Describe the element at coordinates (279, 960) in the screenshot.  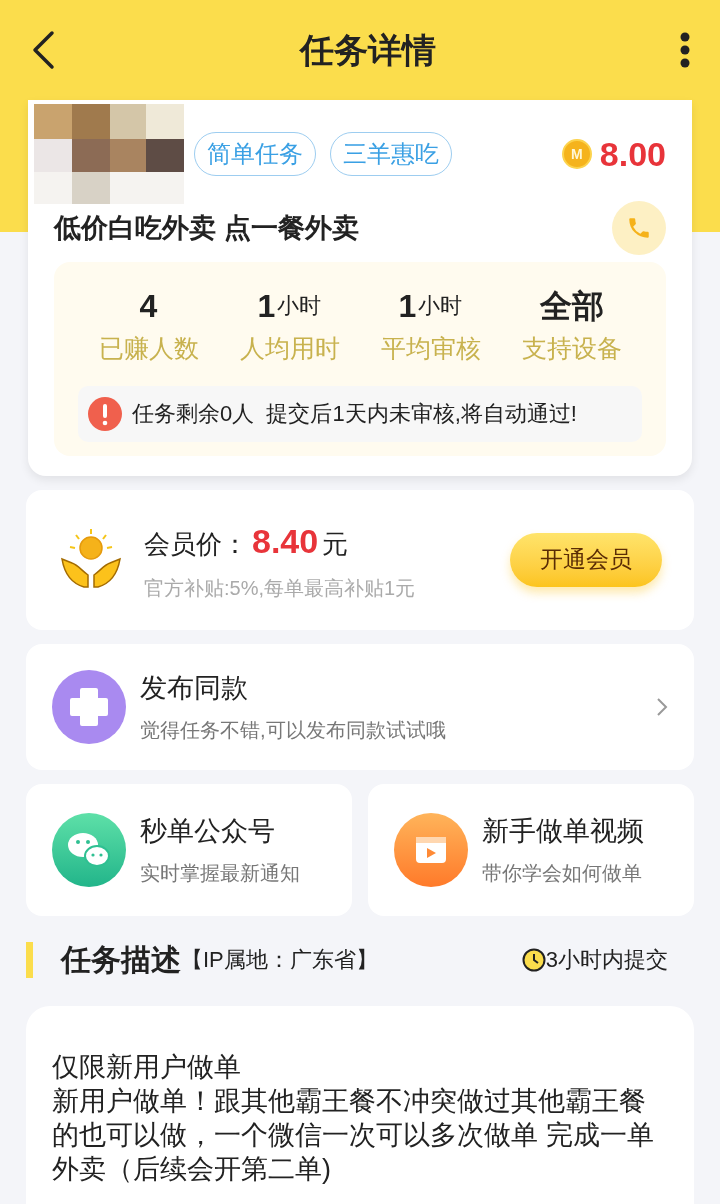
I see `ip-location: 【IP属地：广东省】` at that location.